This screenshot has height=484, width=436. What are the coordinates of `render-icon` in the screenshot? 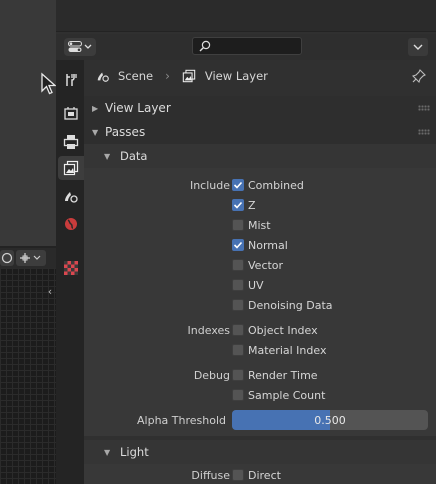 It's located at (71, 113).